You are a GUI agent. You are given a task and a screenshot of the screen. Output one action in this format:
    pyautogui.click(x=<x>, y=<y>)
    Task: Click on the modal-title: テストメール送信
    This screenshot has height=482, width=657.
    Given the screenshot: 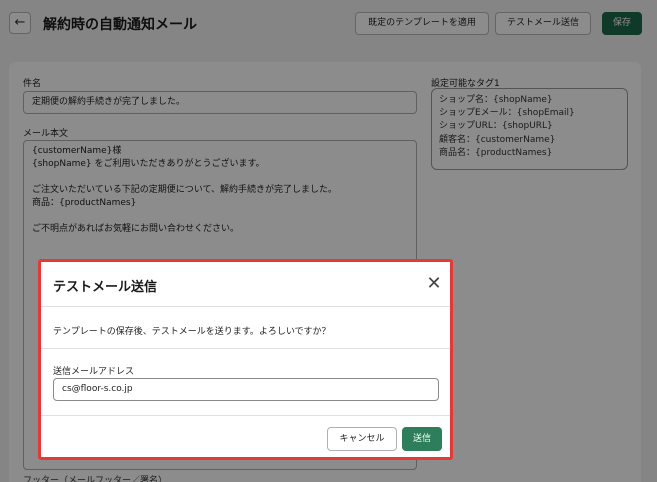 What is the action you would take?
    pyautogui.click(x=105, y=287)
    